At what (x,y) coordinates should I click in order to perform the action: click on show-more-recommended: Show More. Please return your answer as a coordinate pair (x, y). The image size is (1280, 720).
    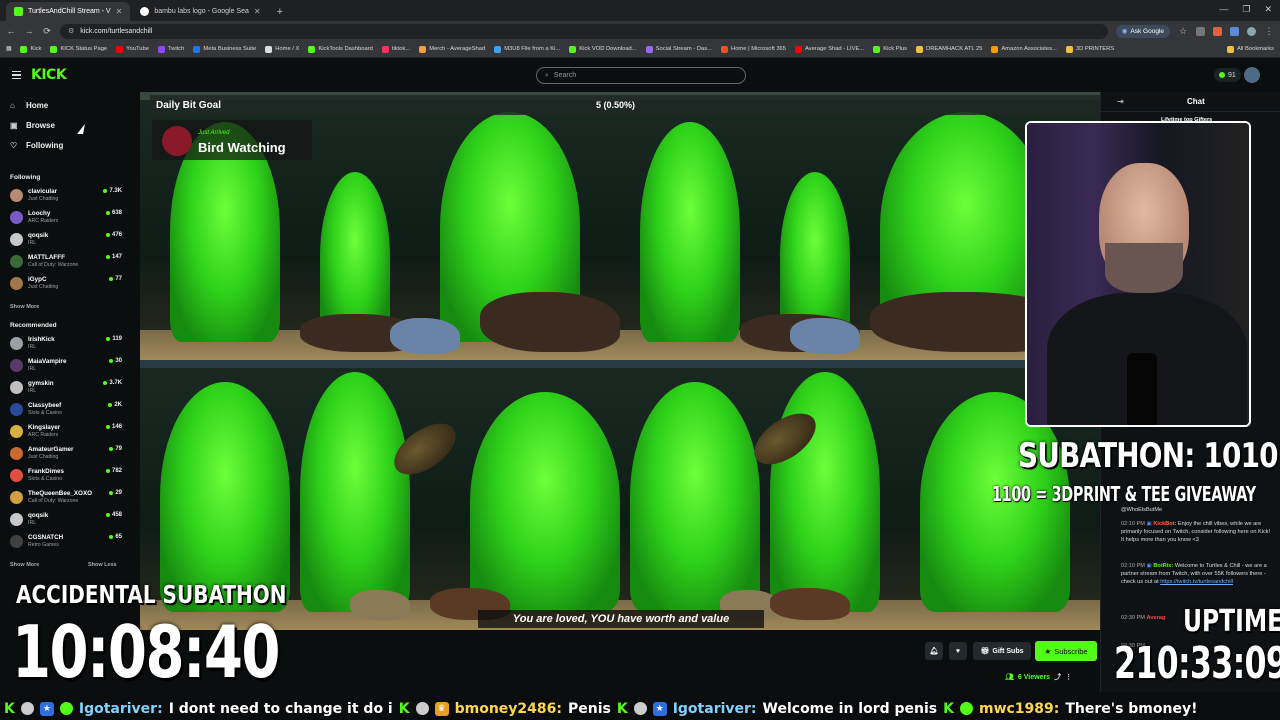
    Looking at the image, I should click on (24, 565).